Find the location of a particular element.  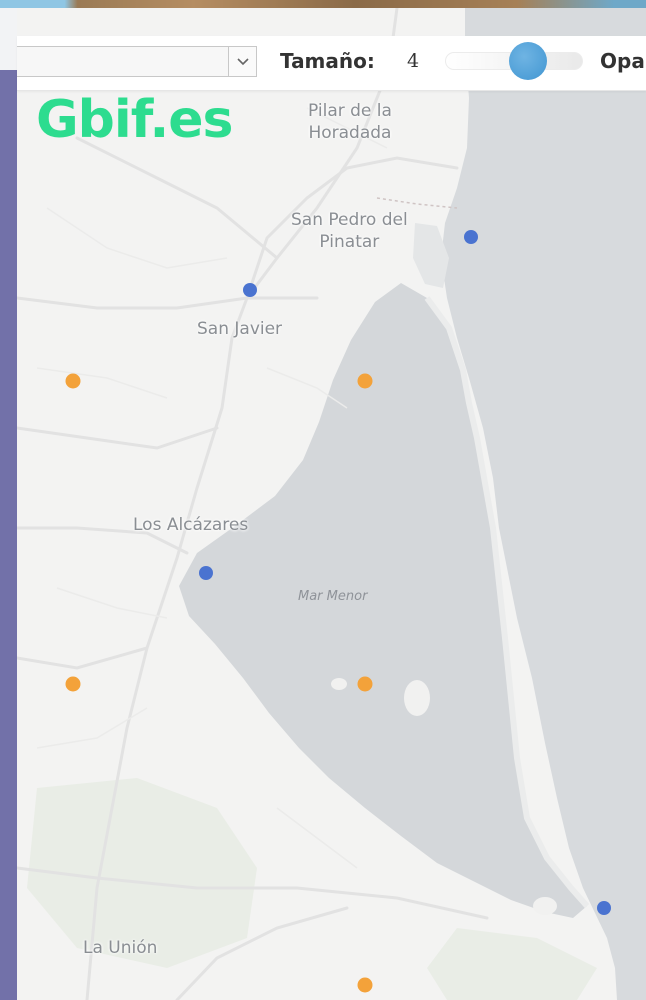

place-label-line: Pinatar is located at coordinates (349, 242).